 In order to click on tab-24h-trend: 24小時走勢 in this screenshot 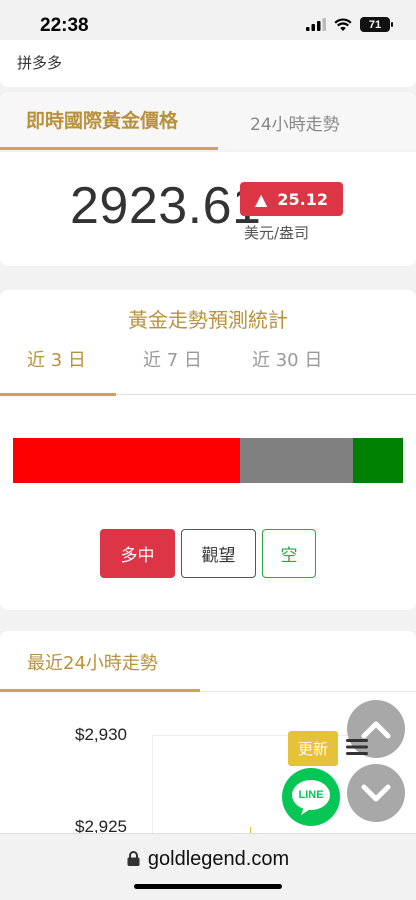, I will do `click(295, 122)`.